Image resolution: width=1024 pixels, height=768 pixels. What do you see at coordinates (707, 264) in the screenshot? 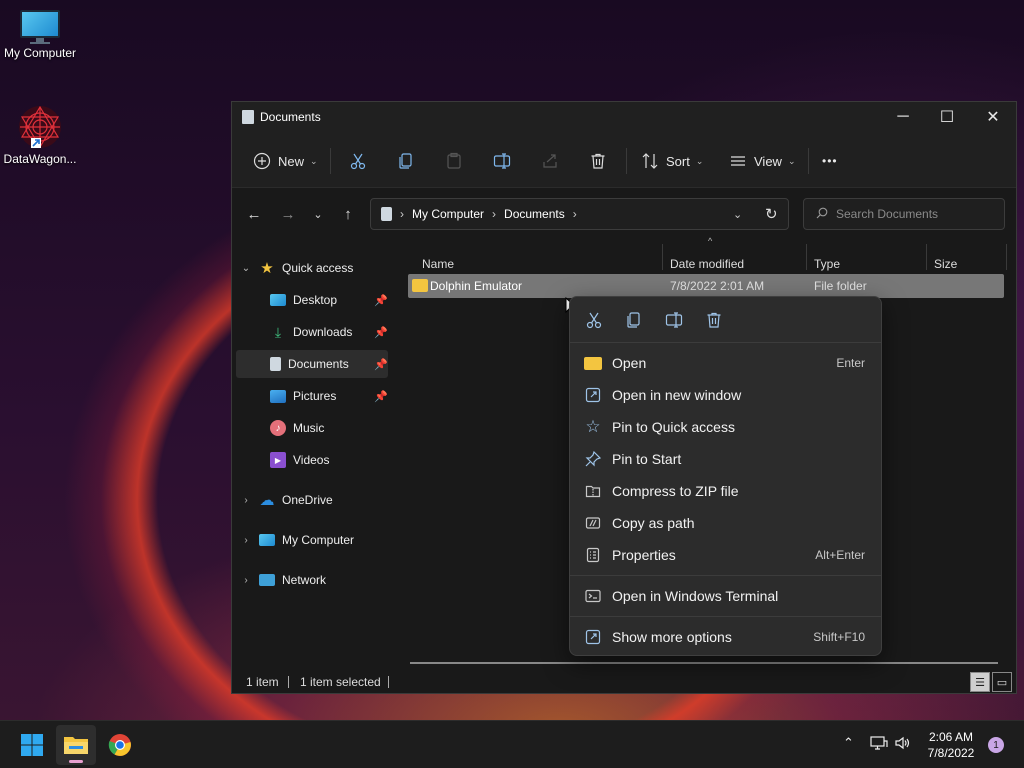
I see `column-header-date-modified: Date modified` at bounding box center [707, 264].